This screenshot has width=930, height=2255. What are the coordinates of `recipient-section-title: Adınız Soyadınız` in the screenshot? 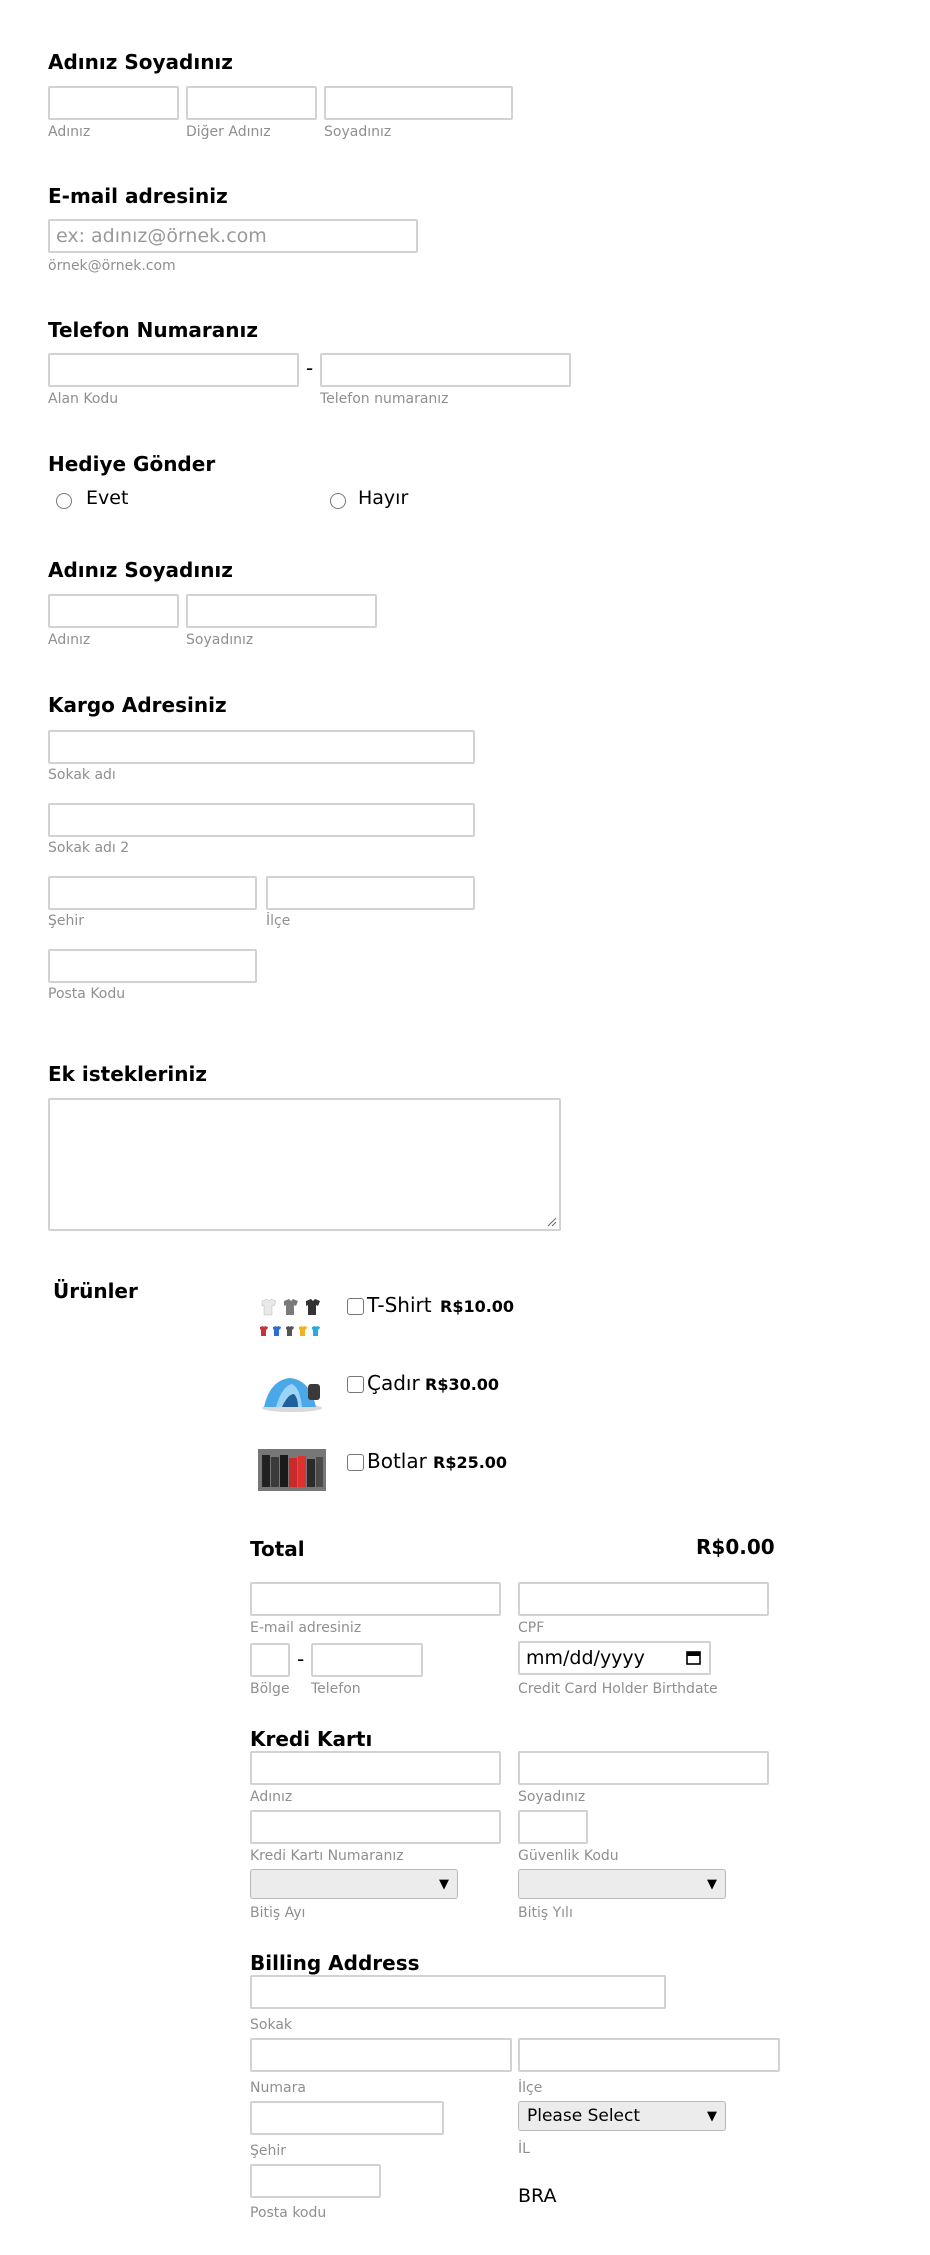 It's located at (140, 570).